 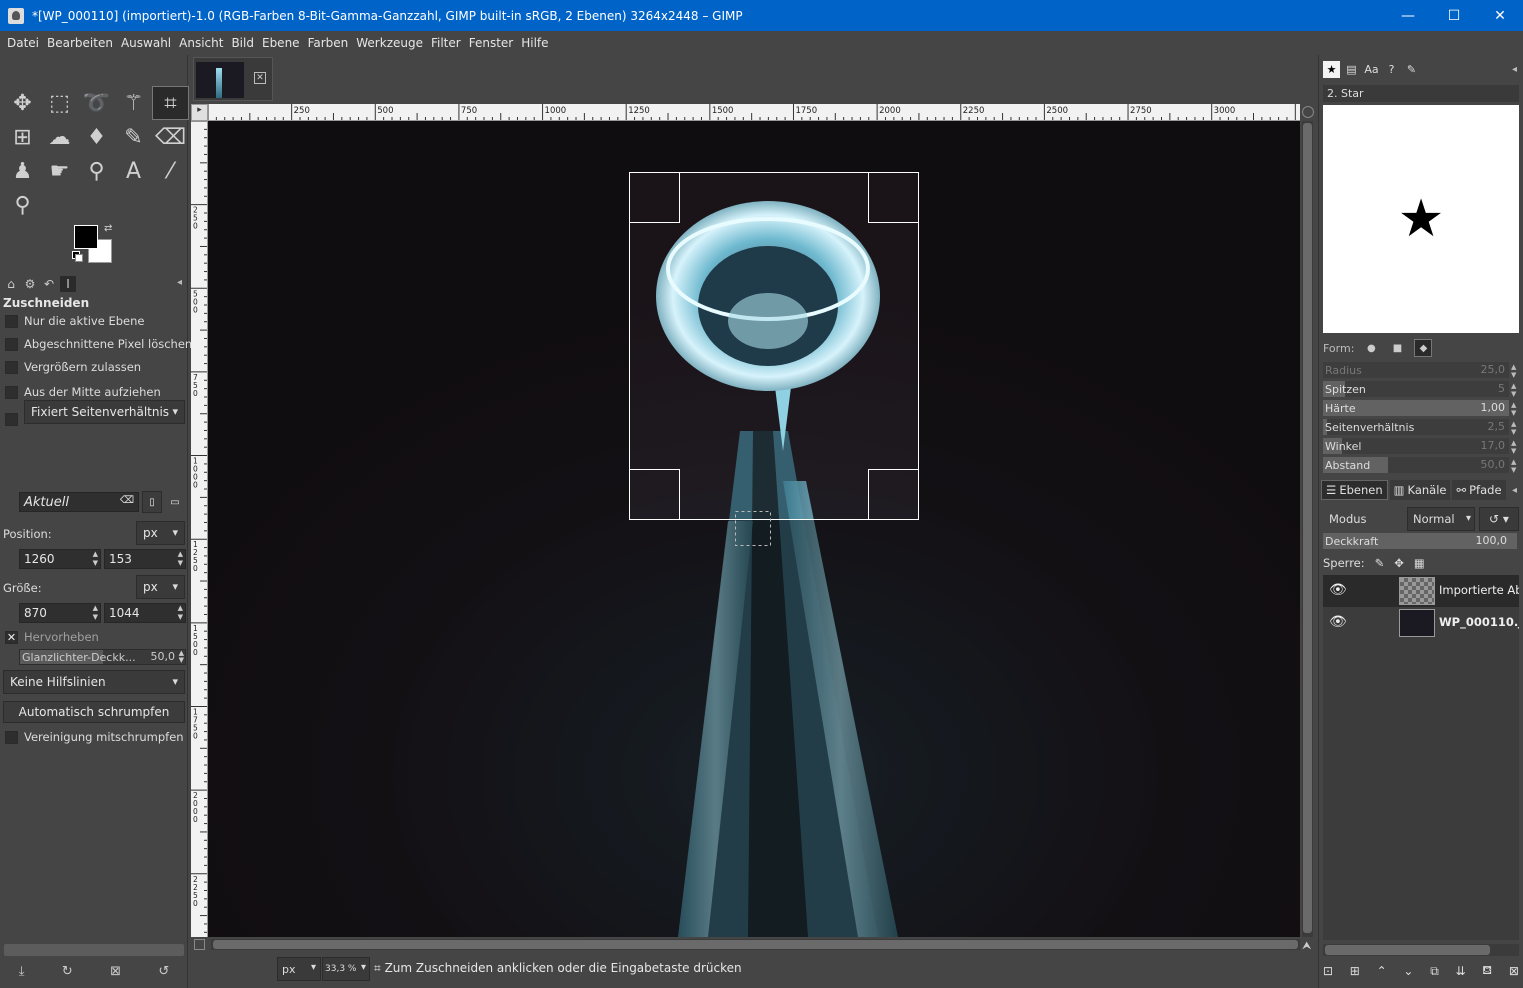 I want to click on delete-layer-icon: ⊠, so click(x=1514, y=971).